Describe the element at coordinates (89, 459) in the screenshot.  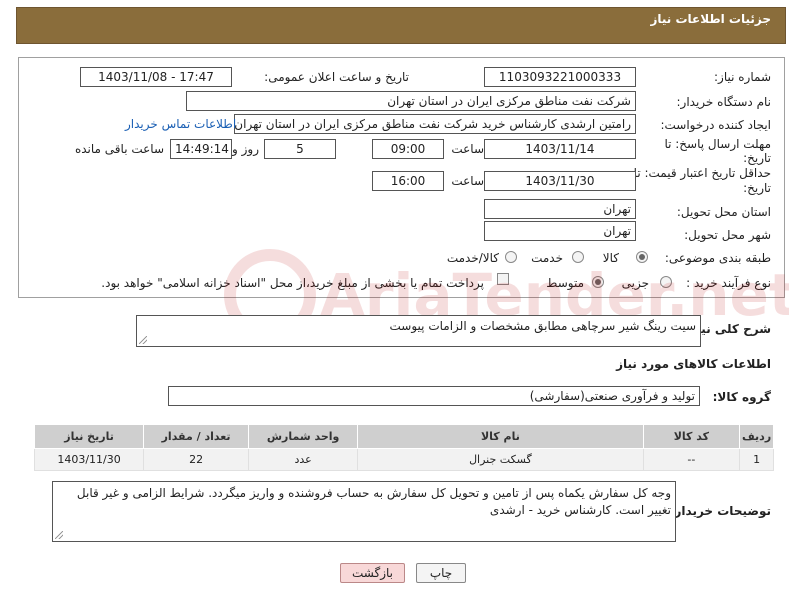
I see `cell-need-date: 1403/11/30` at that location.